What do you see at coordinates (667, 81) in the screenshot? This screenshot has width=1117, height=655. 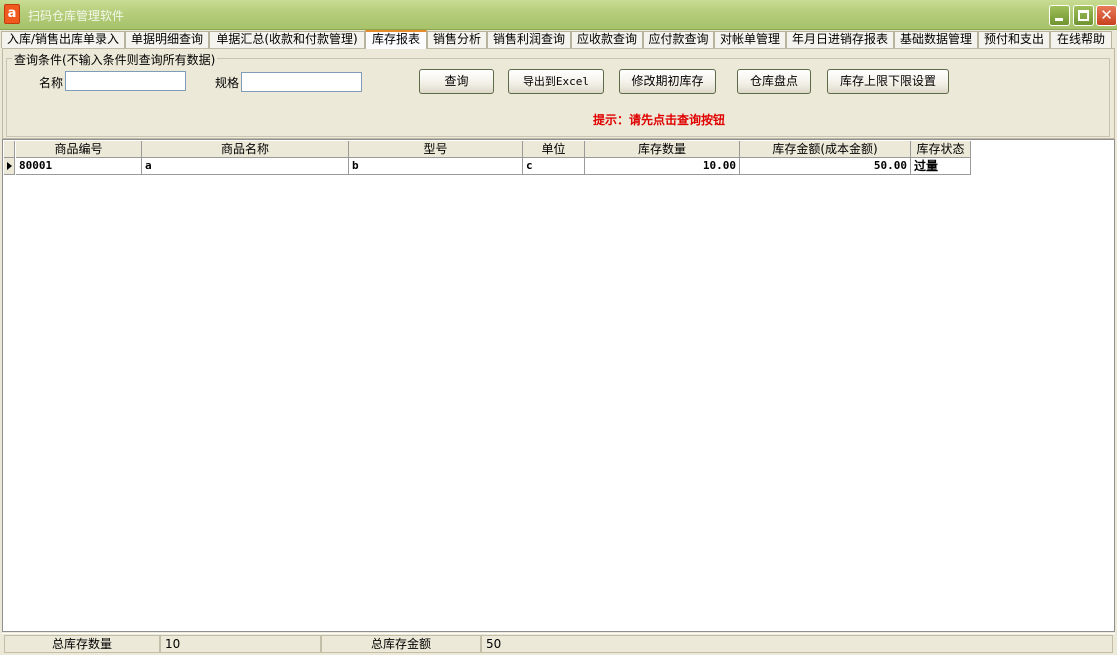 I see `edit-initial-stock-button: 修改期初库存` at bounding box center [667, 81].